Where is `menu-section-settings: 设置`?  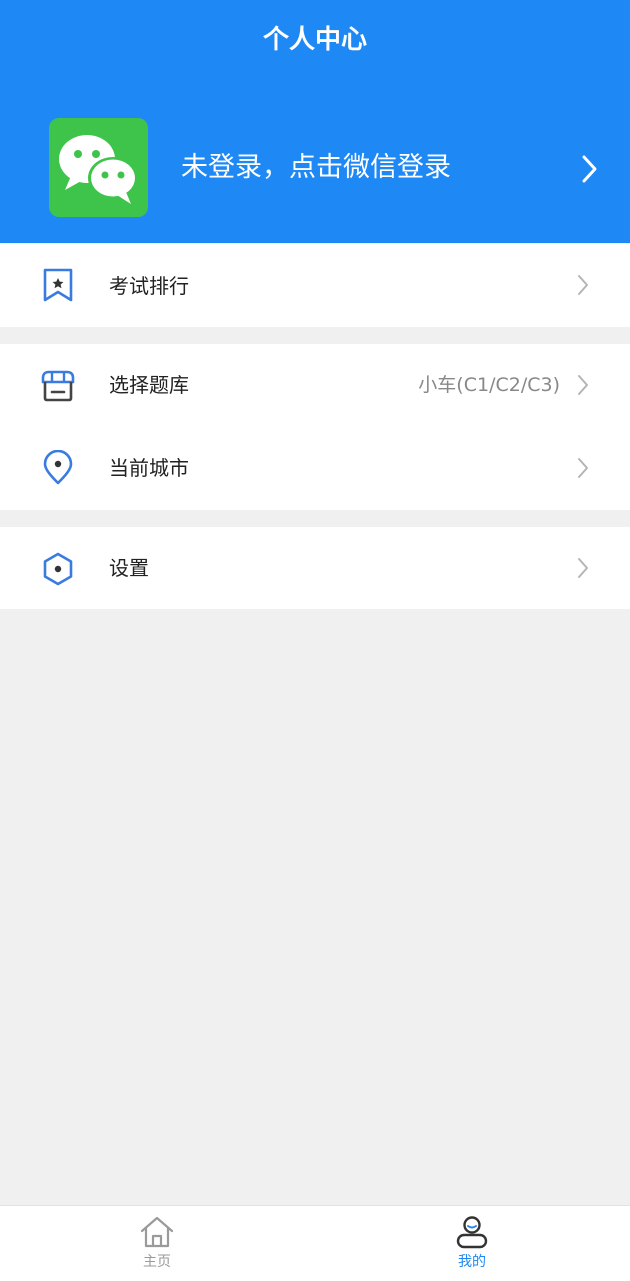
menu-section-settings: 设置 is located at coordinates (315, 568).